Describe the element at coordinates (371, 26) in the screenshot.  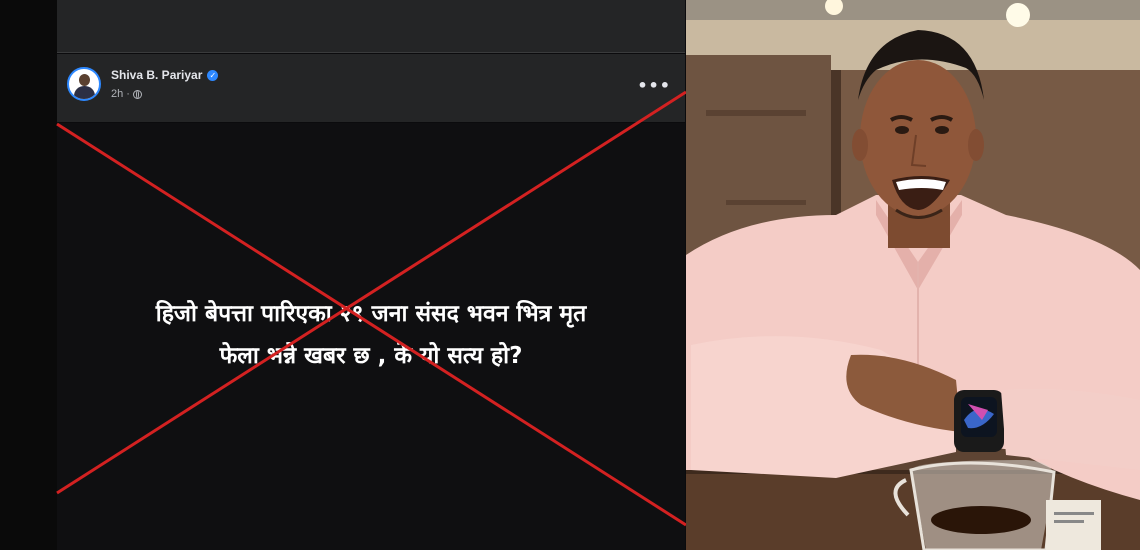
I see `previous-post-card` at that location.